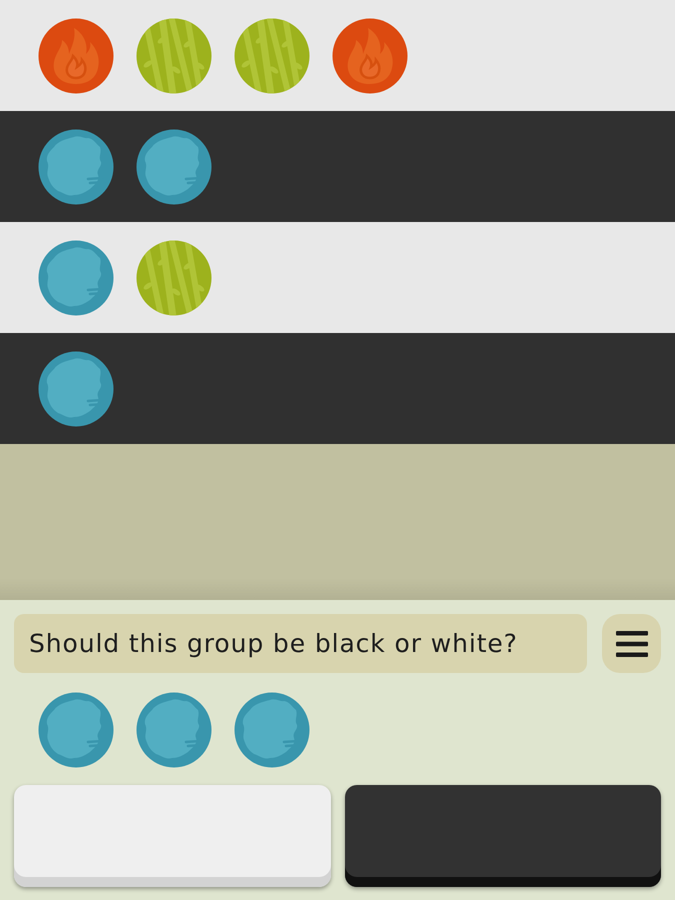 Image resolution: width=675 pixels, height=900 pixels. I want to click on menu-button, so click(631, 643).